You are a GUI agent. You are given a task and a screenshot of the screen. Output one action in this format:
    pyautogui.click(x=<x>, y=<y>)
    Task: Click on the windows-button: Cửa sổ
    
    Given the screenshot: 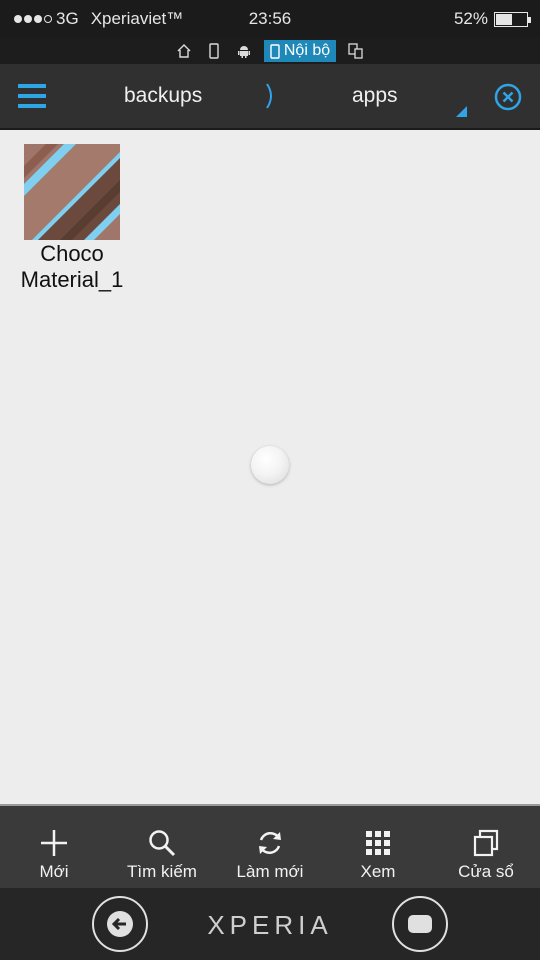 What is the action you would take?
    pyautogui.click(x=486, y=848)
    